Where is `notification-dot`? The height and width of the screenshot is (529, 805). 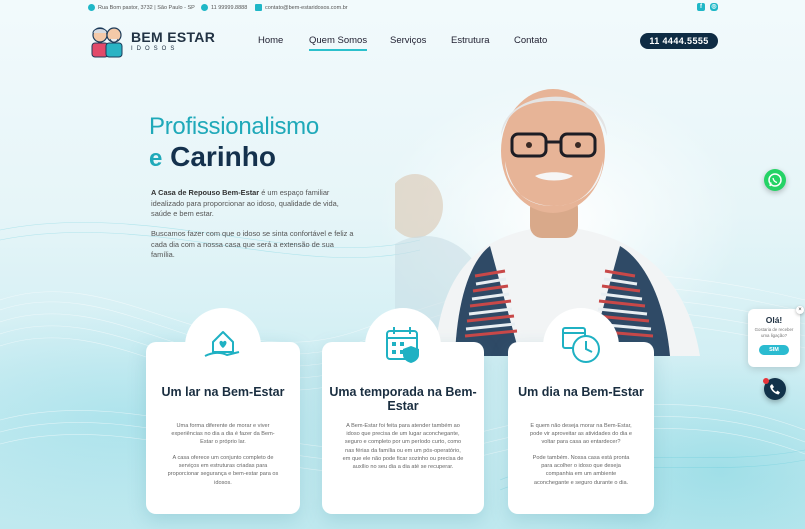 notification-dot is located at coordinates (766, 381).